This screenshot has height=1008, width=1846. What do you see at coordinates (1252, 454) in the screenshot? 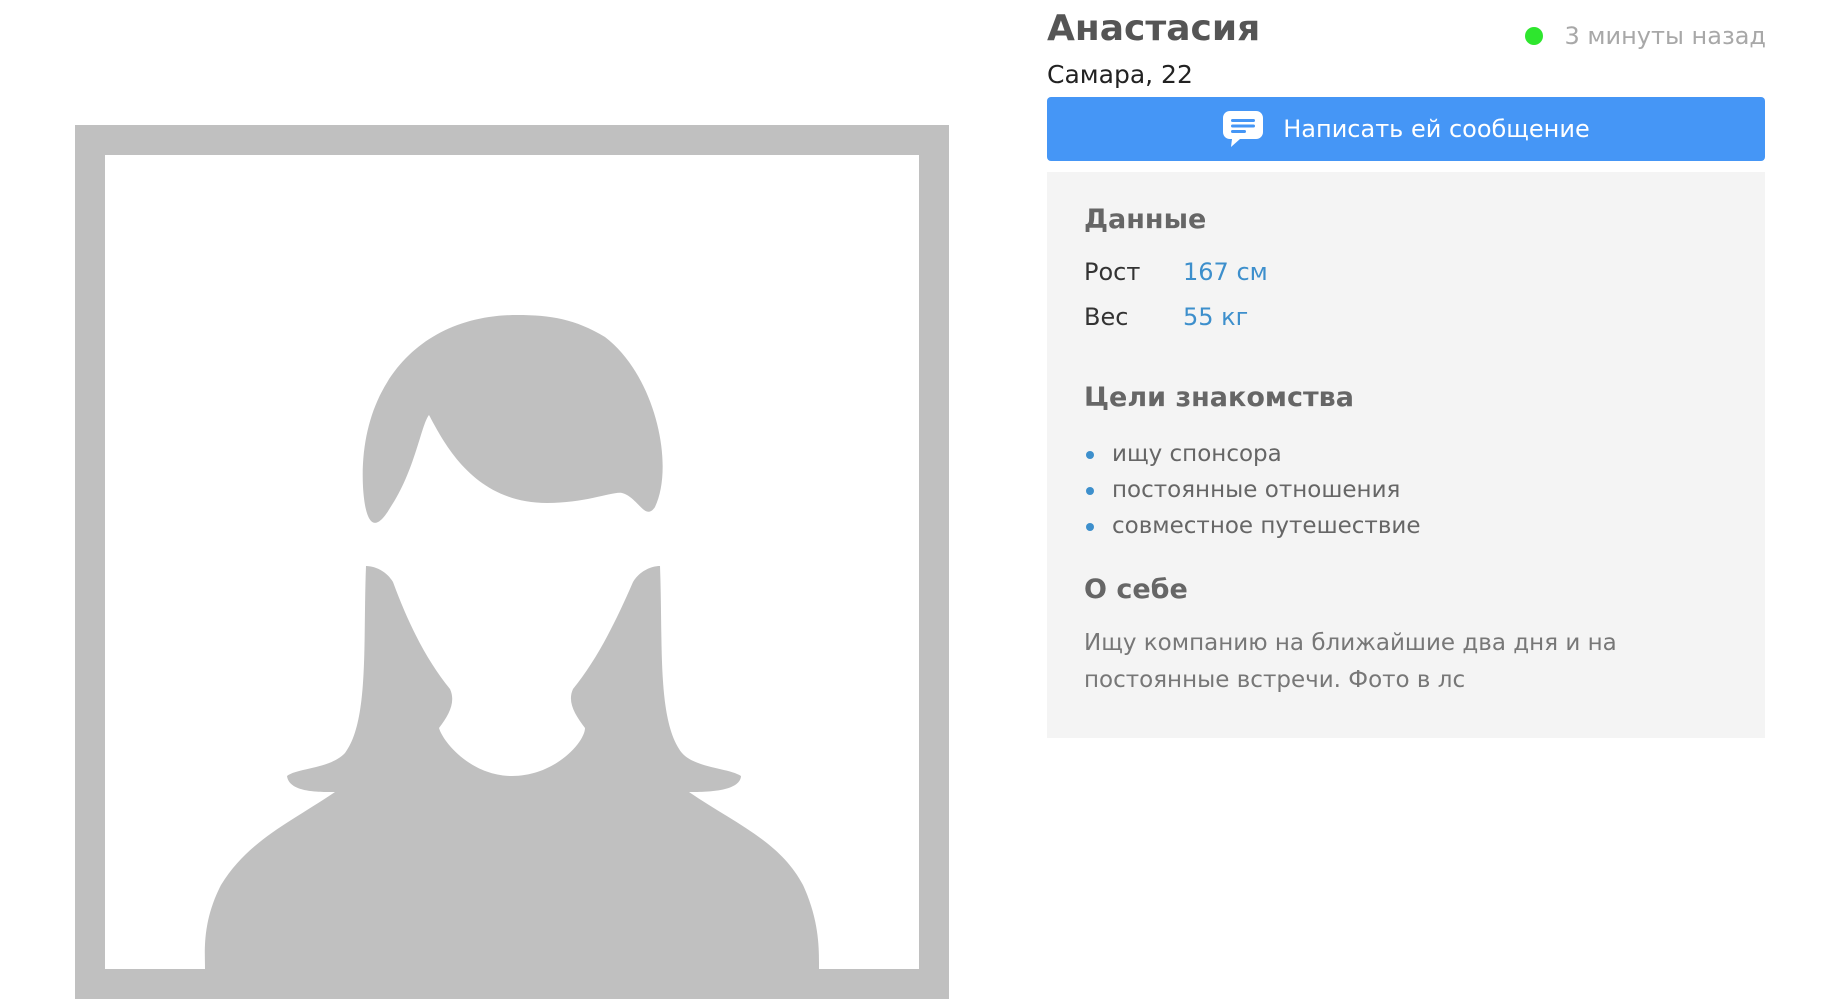
I see `goal-item: ищу спонсора` at bounding box center [1252, 454].